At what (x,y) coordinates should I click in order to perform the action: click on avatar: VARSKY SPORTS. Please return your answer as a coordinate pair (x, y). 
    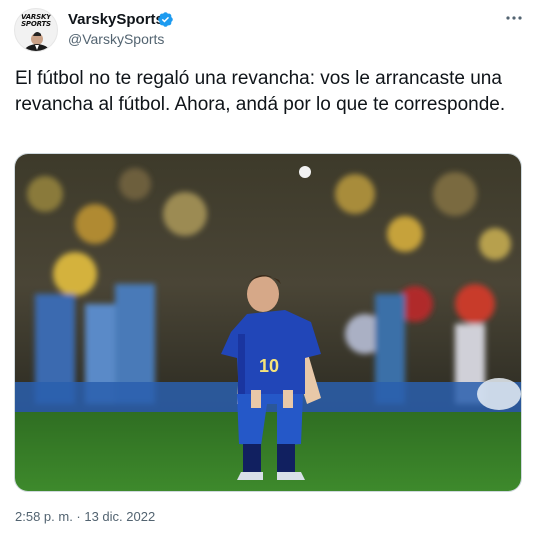
    Looking at the image, I should click on (36, 30).